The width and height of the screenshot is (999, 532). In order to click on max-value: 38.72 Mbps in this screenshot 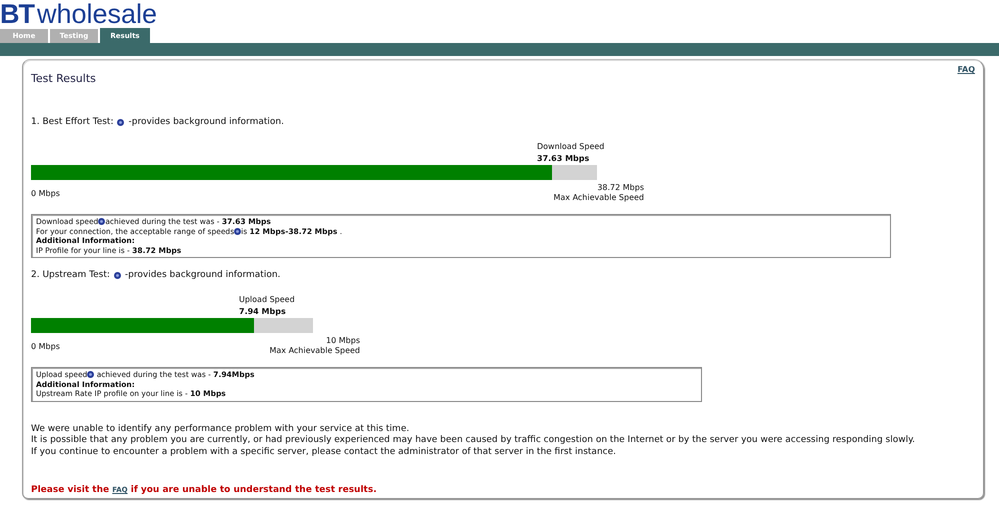, I will do `click(620, 188)`.